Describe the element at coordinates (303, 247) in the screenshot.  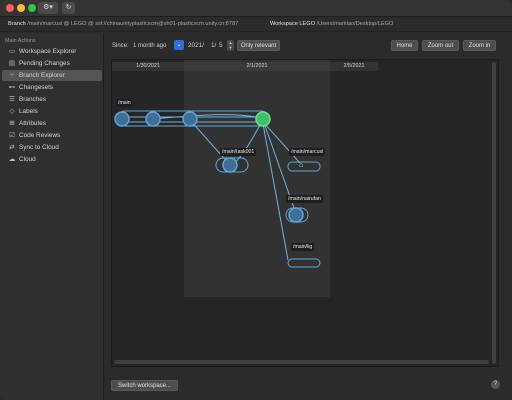
I see `branch-label-lig: /main/lig` at that location.